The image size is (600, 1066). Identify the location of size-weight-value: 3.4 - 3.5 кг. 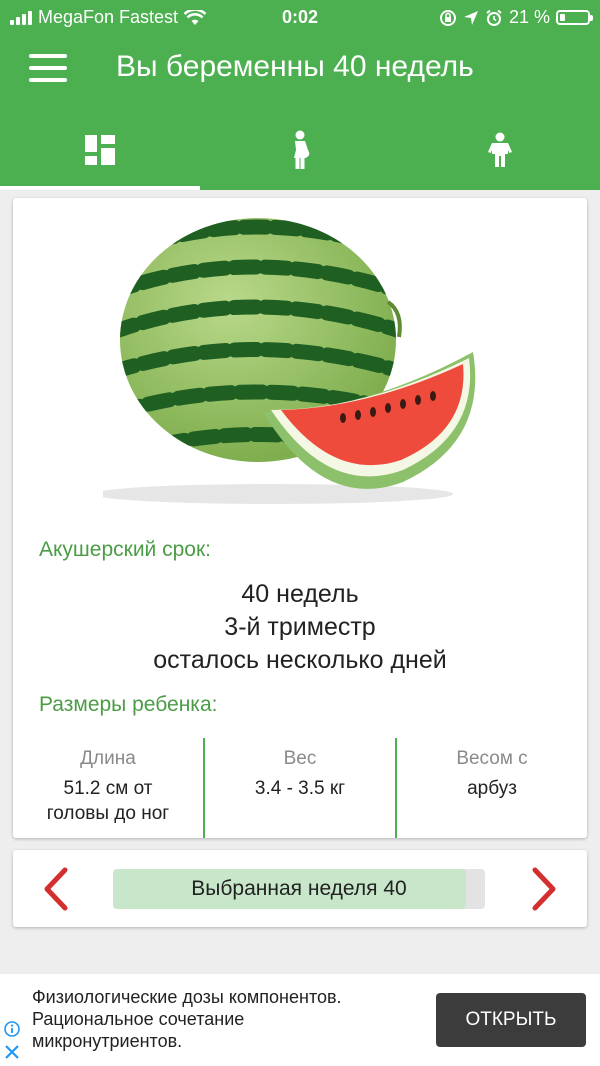
(300, 788).